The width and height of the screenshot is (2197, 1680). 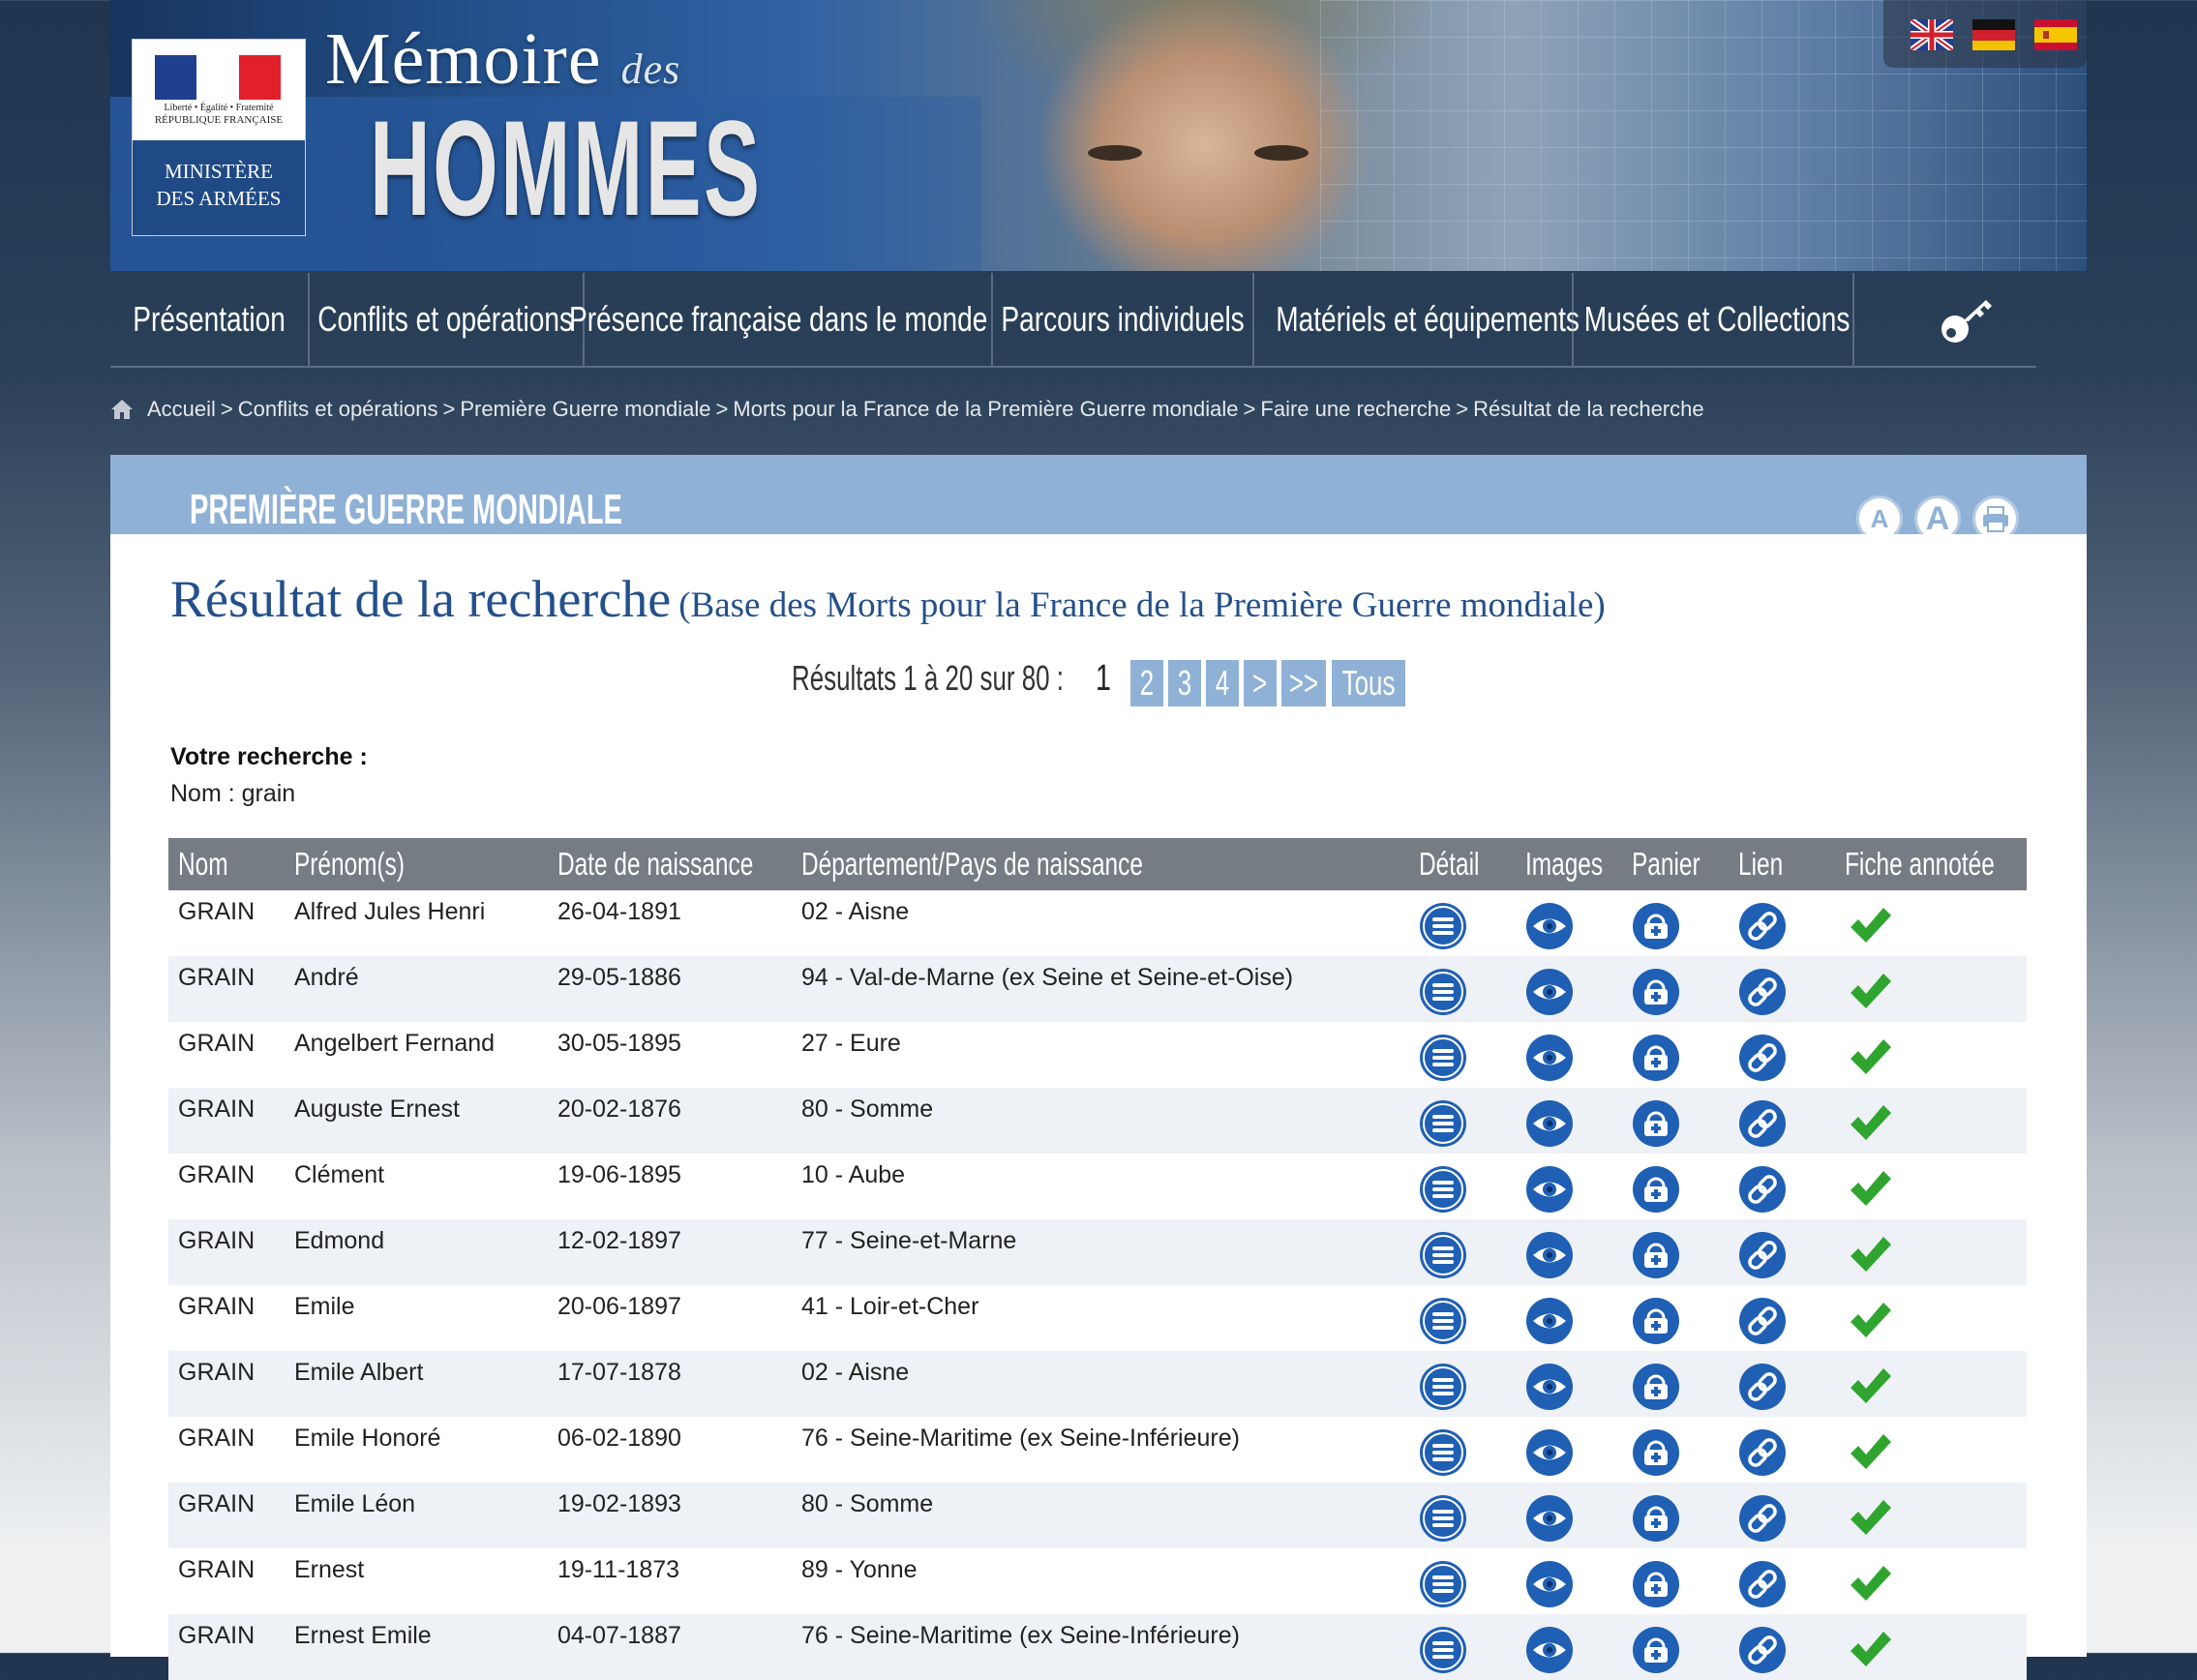 What do you see at coordinates (619, 1175) in the screenshot?
I see `cell-date-naissance: 19-06-1895` at bounding box center [619, 1175].